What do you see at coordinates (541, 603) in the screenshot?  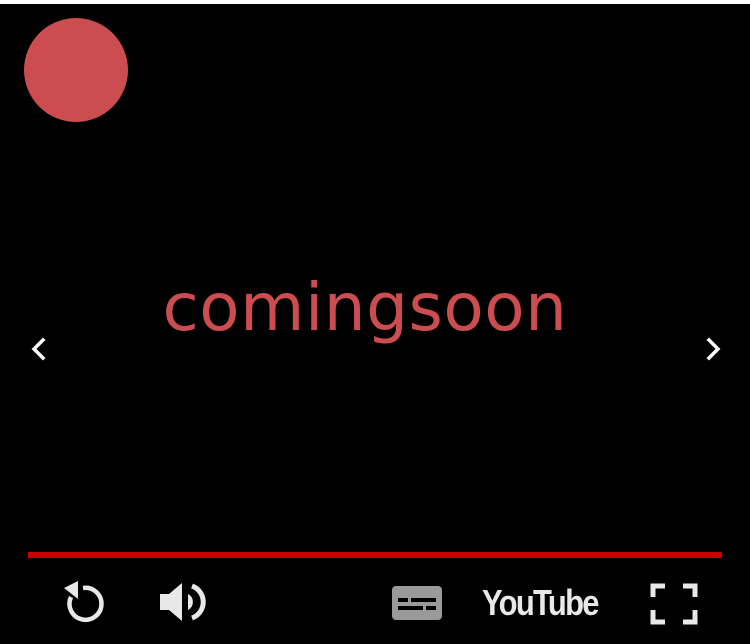 I see `youtube-logo: YouTube` at bounding box center [541, 603].